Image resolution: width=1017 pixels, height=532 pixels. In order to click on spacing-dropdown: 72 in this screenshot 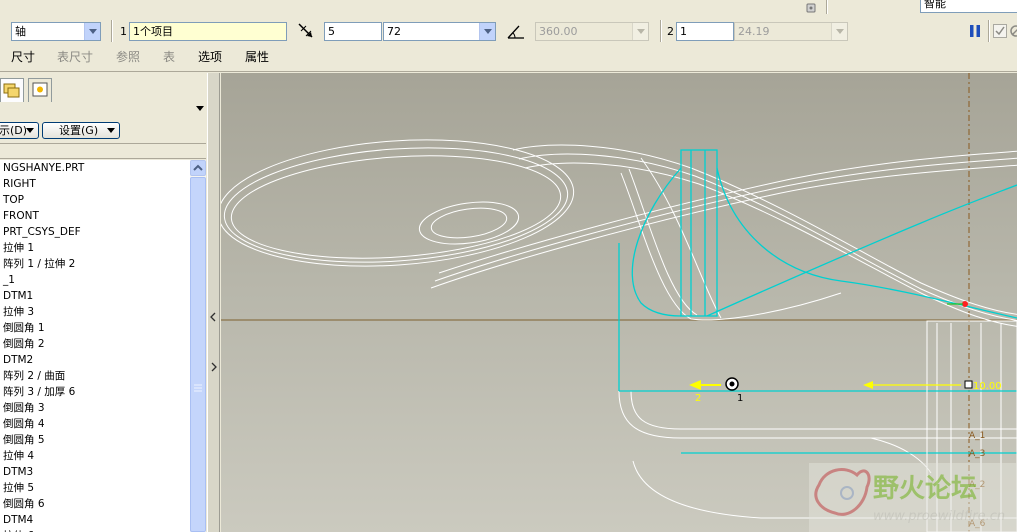, I will do `click(439, 31)`.